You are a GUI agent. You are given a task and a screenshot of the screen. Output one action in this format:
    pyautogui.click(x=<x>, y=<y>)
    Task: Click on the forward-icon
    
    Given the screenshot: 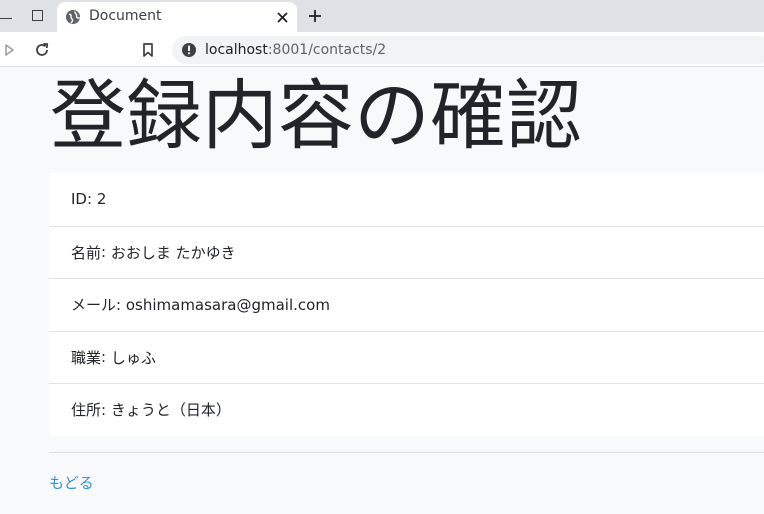 What is the action you would take?
    pyautogui.click(x=9, y=50)
    